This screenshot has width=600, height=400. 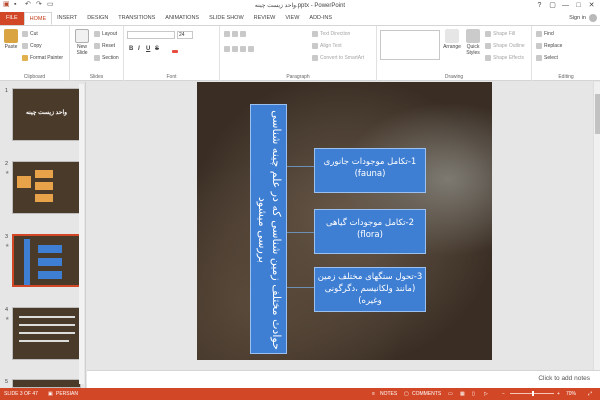 I want to click on language-indicator: PERSIAN, so click(x=67, y=394).